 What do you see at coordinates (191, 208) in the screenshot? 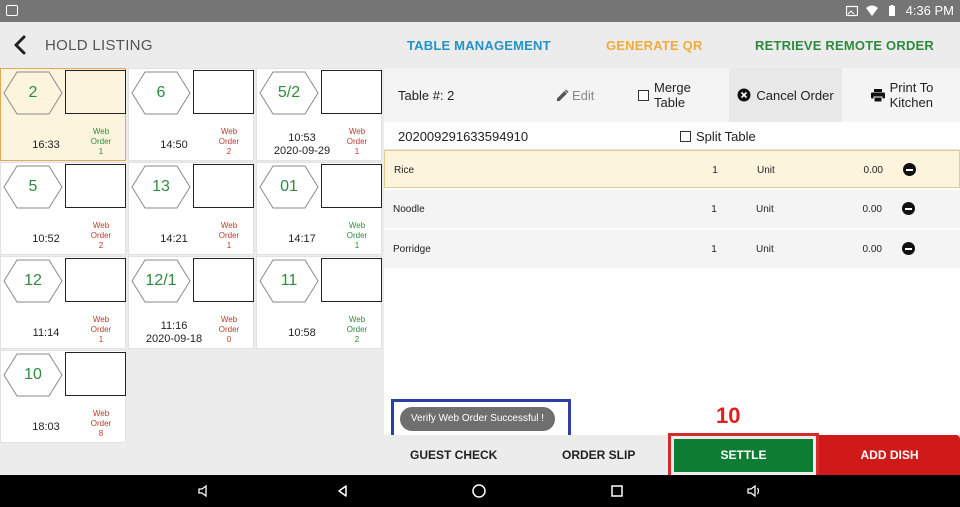
I see `table-card: 13 14:21 Web Order 1` at bounding box center [191, 208].